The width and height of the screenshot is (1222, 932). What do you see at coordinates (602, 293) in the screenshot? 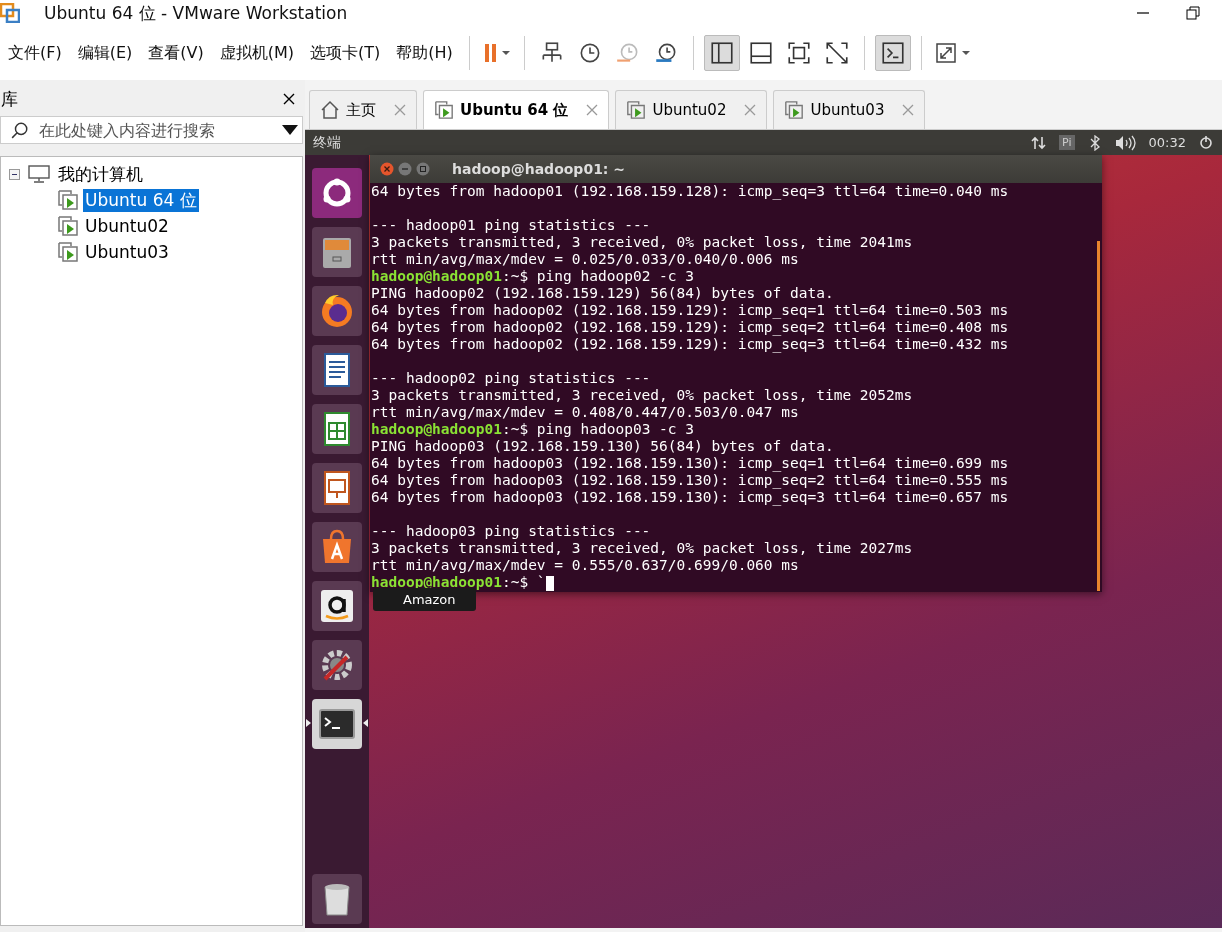
I see `terminal-output-line: PING hadoop02 (192.168.159.129) 56(84) bytes of data.` at bounding box center [602, 293].